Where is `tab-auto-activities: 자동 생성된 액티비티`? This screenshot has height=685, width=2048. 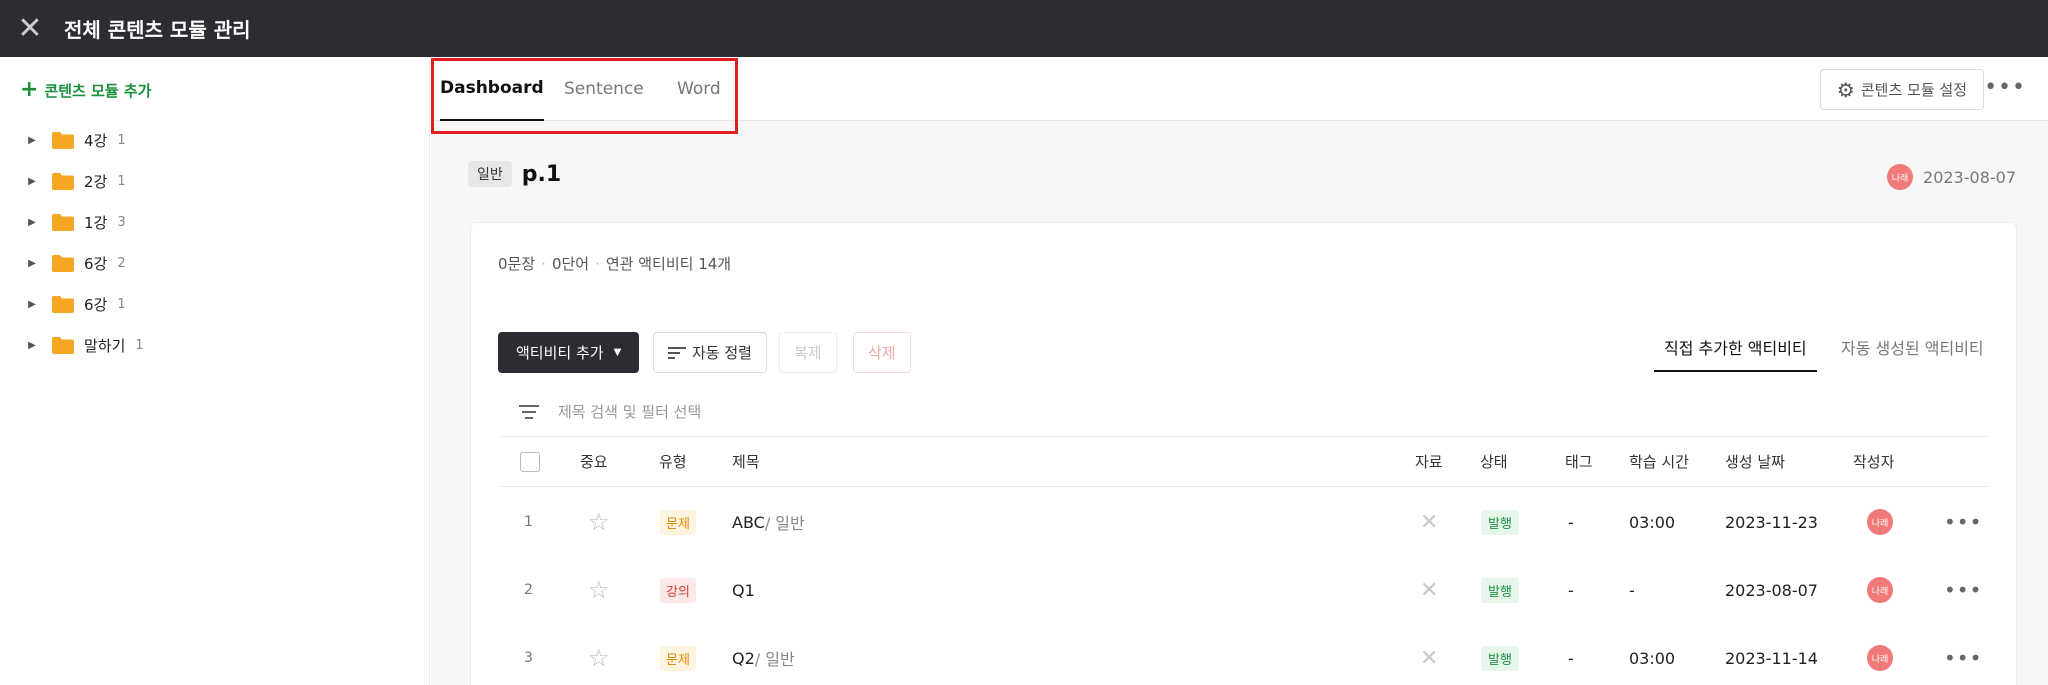
tab-auto-activities: 자동 생성된 액티비티 is located at coordinates (1912, 353).